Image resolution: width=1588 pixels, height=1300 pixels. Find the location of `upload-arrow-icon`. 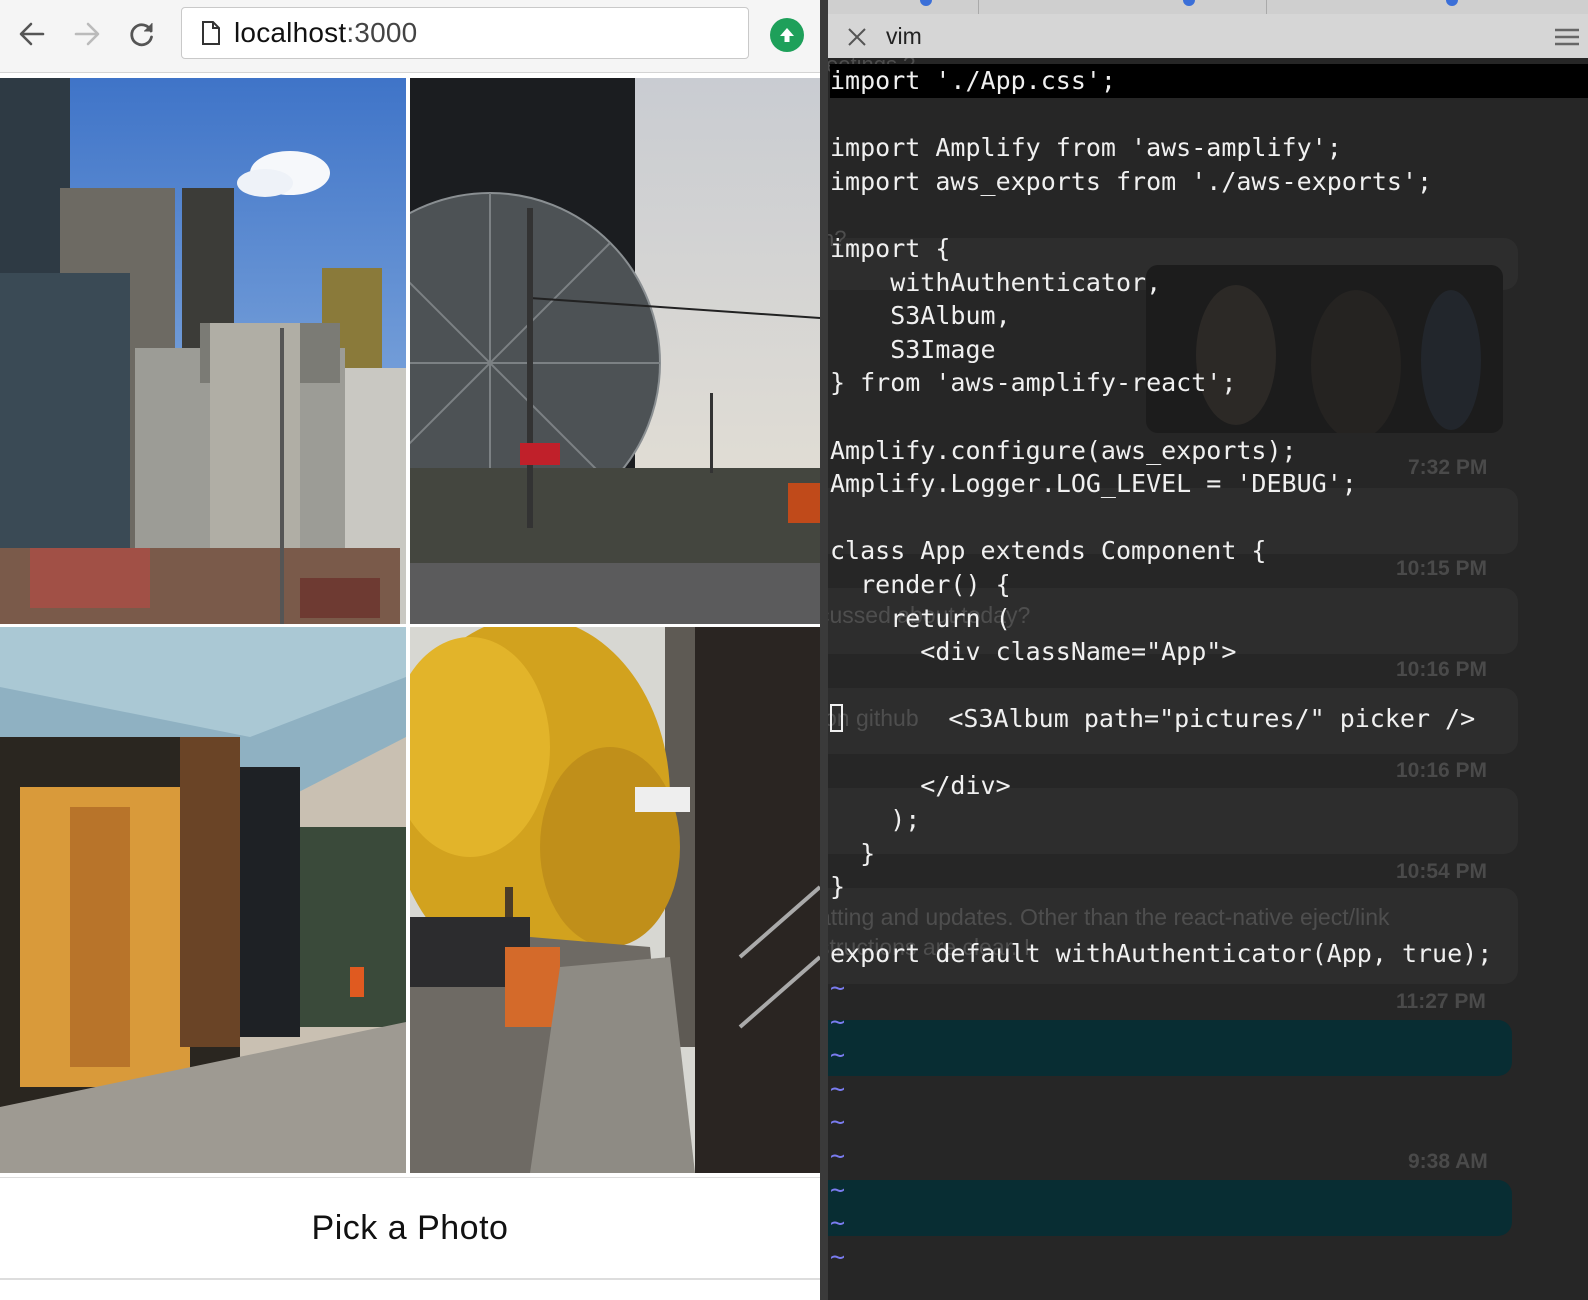

upload-arrow-icon is located at coordinates (787, 35).